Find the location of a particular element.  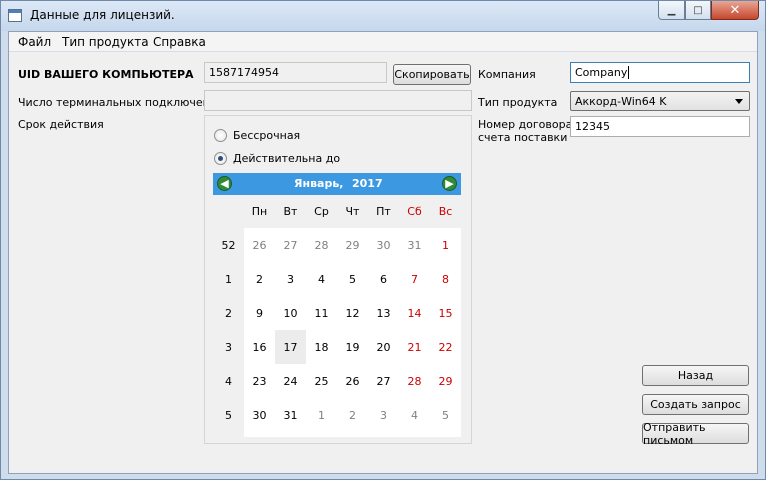

app-icon is located at coordinates (15, 15).